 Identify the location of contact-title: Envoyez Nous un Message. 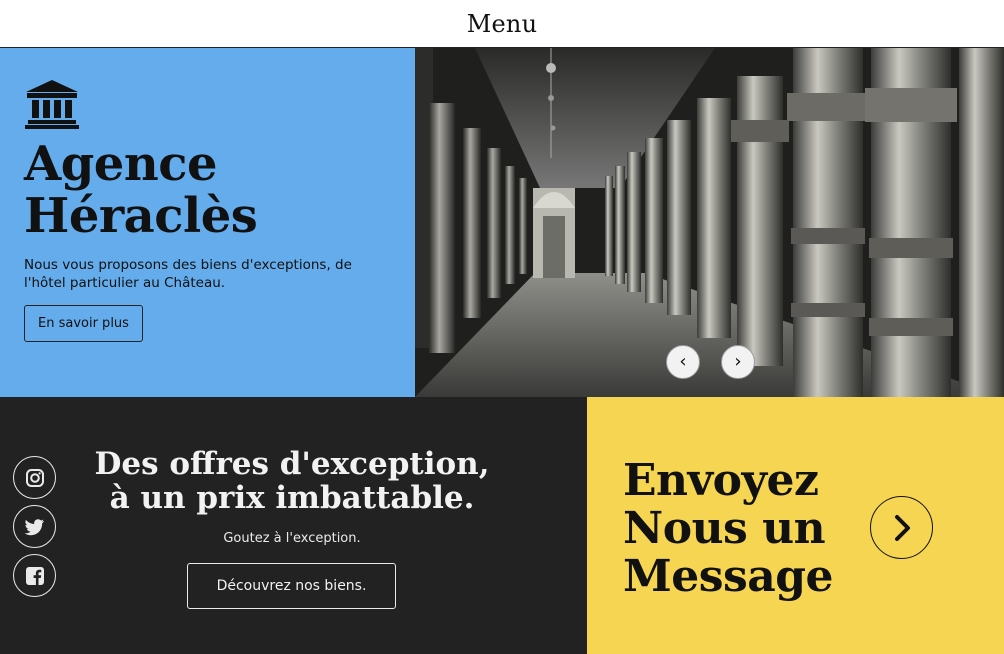
(738, 529).